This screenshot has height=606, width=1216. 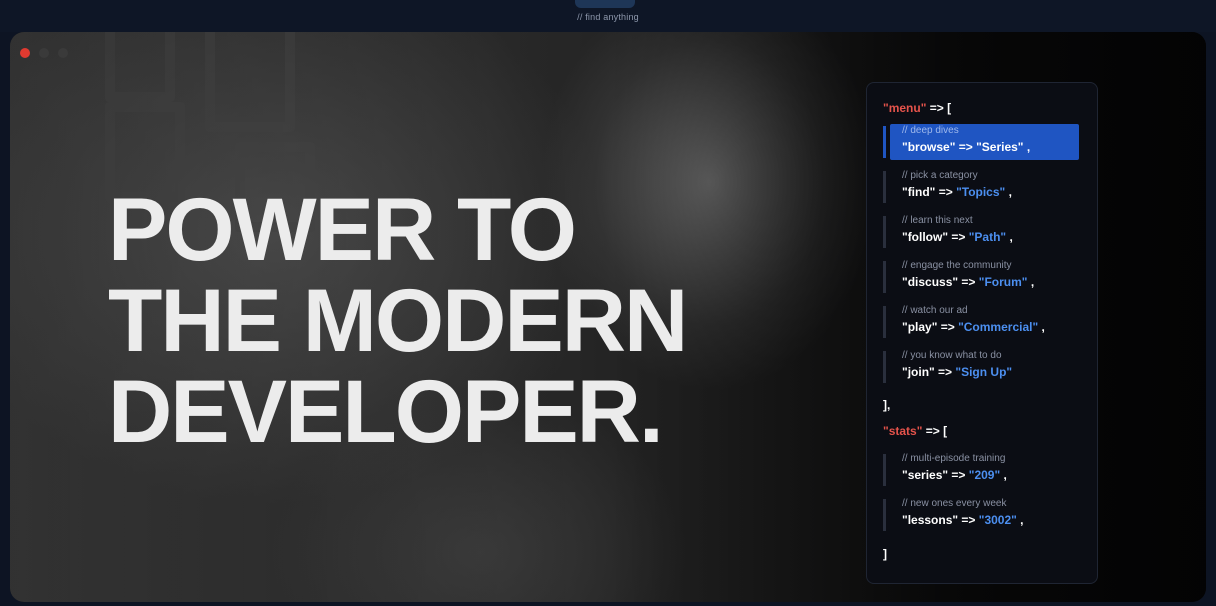 What do you see at coordinates (982, 322) in the screenshot?
I see `menu-item-play: // watch our ad "play" => "Commercial" ,` at bounding box center [982, 322].